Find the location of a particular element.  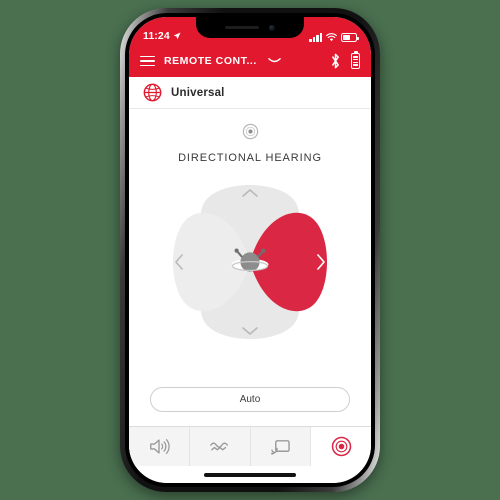

speaker-volume-icon is located at coordinates (159, 446).